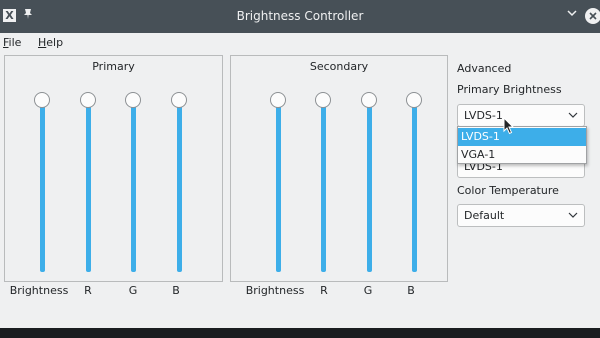  I want to click on menu-file-label: ile, so click(15, 42).